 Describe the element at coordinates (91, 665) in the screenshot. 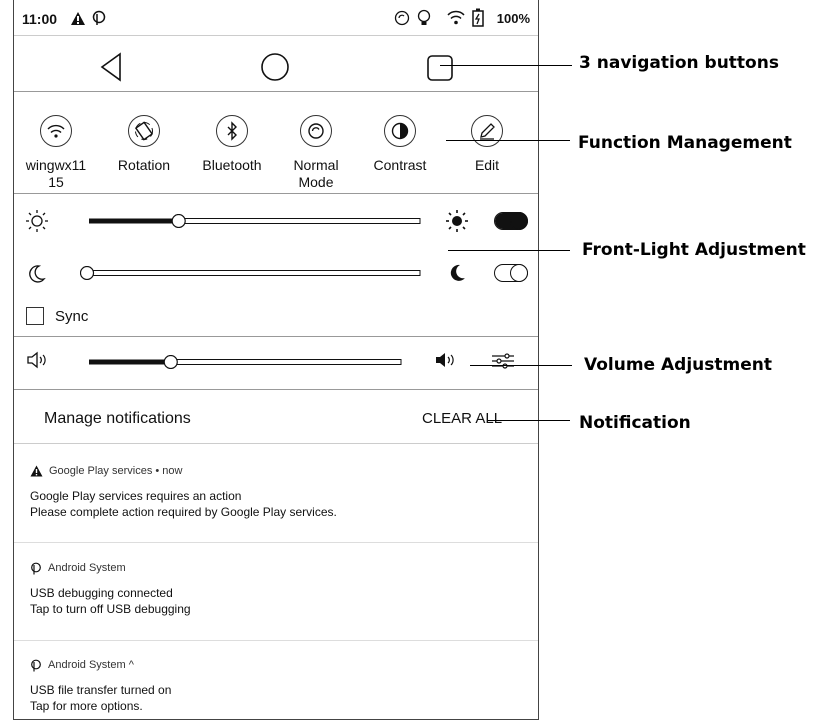

I see `notification-app: Android System ^` at that location.